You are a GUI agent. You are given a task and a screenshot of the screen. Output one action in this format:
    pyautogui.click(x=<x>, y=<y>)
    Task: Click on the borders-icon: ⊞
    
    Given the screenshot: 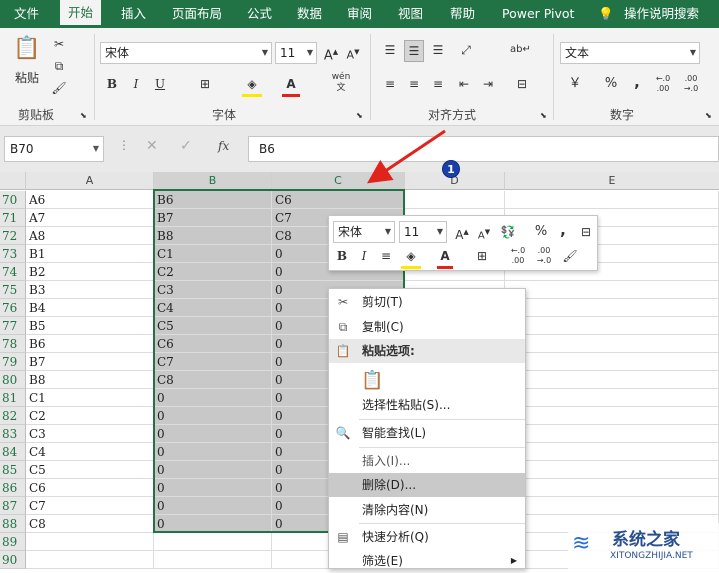 What is the action you would take?
    pyautogui.click(x=482, y=256)
    